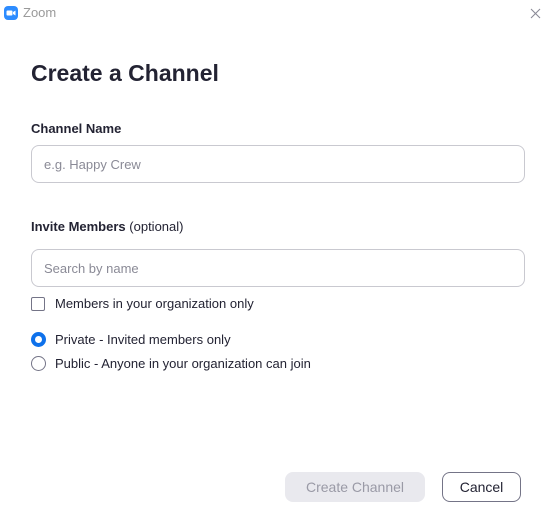 The image size is (549, 520). I want to click on invite-members-label-text: Invite Members, so click(78, 226).